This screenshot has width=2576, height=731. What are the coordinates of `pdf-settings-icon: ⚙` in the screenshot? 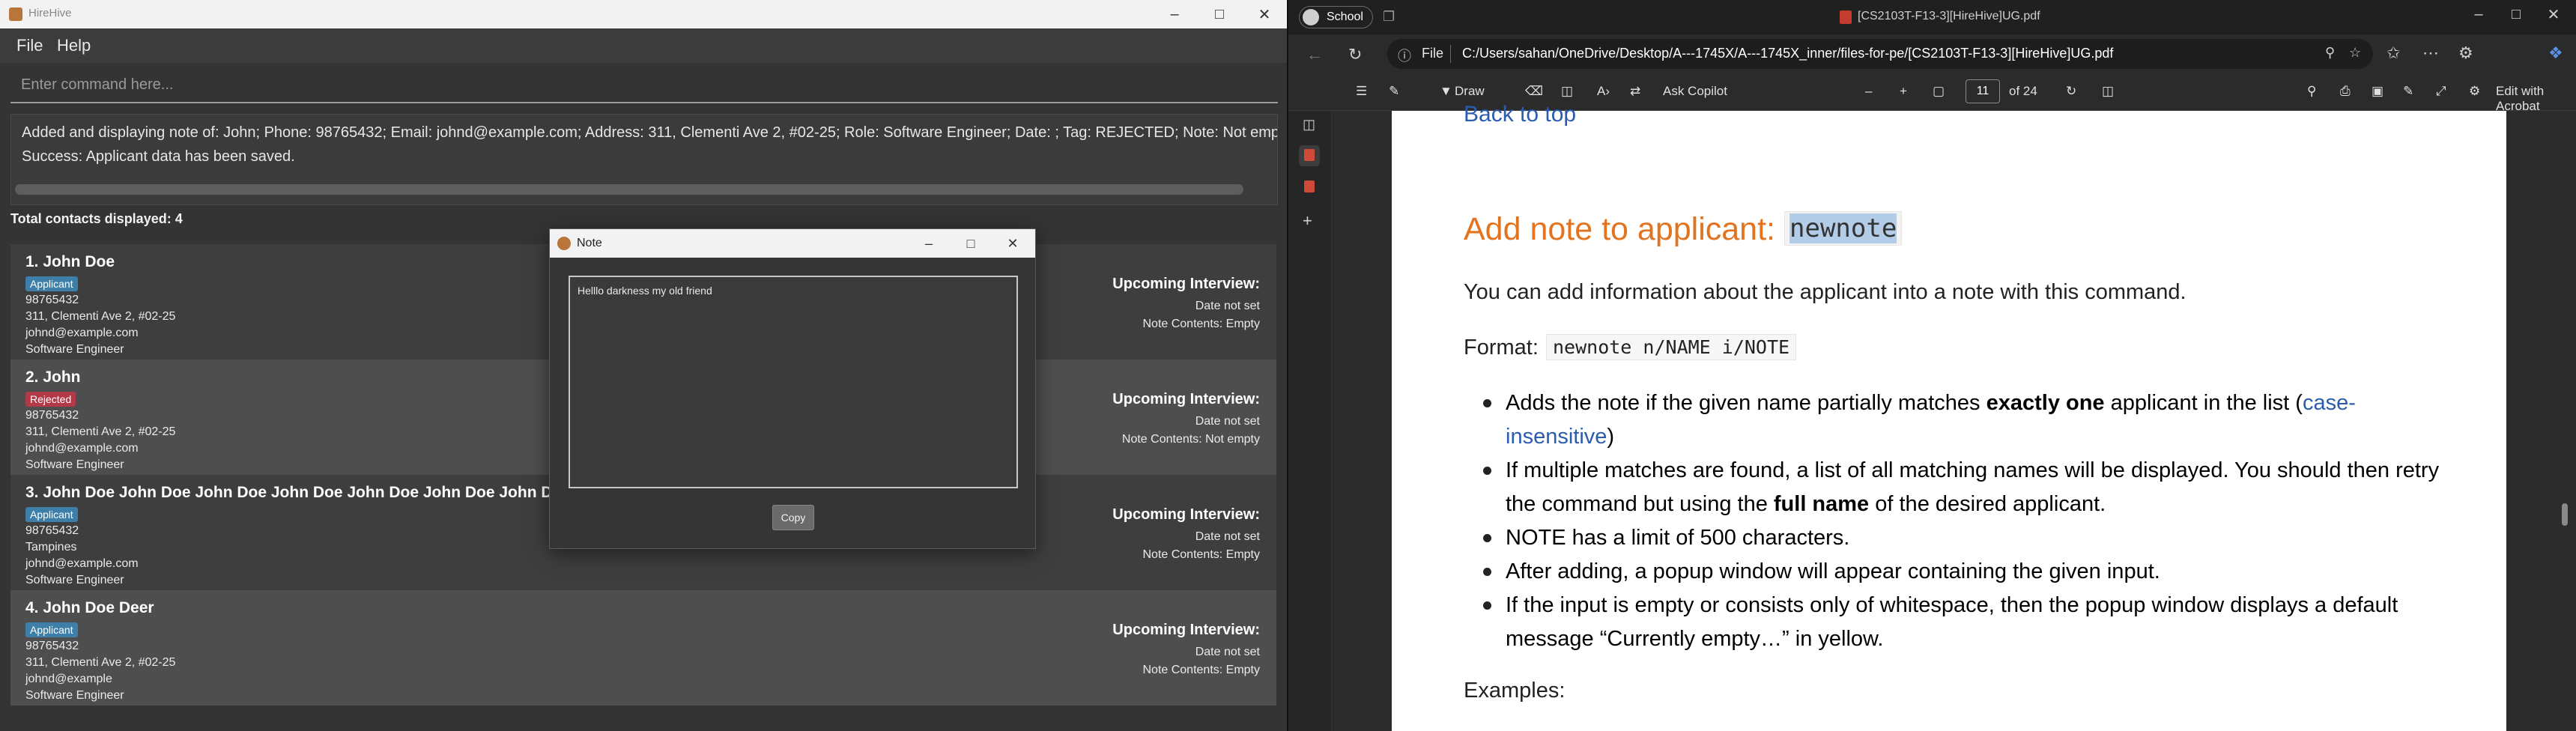 It's located at (2474, 91).